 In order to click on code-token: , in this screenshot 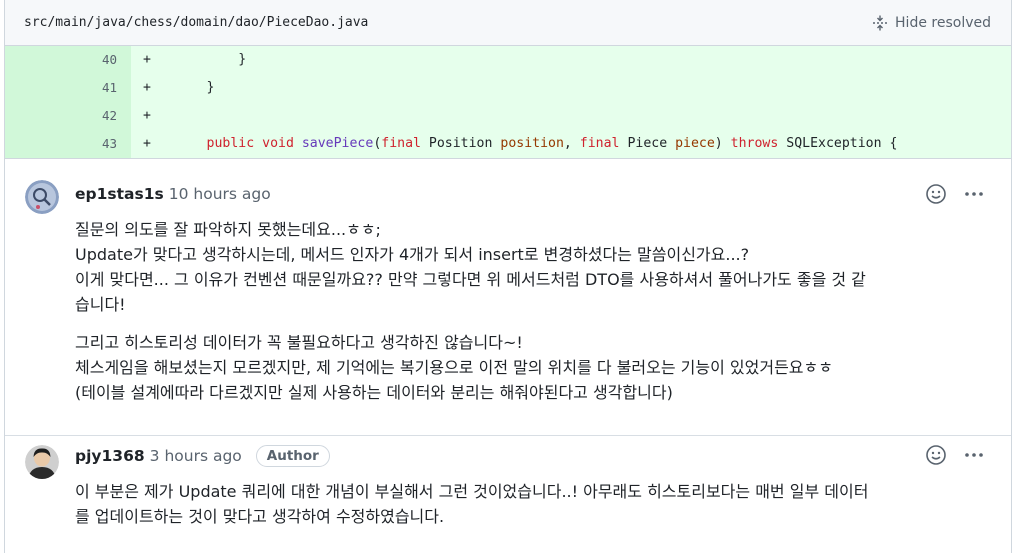, I will do `click(571, 143)`.